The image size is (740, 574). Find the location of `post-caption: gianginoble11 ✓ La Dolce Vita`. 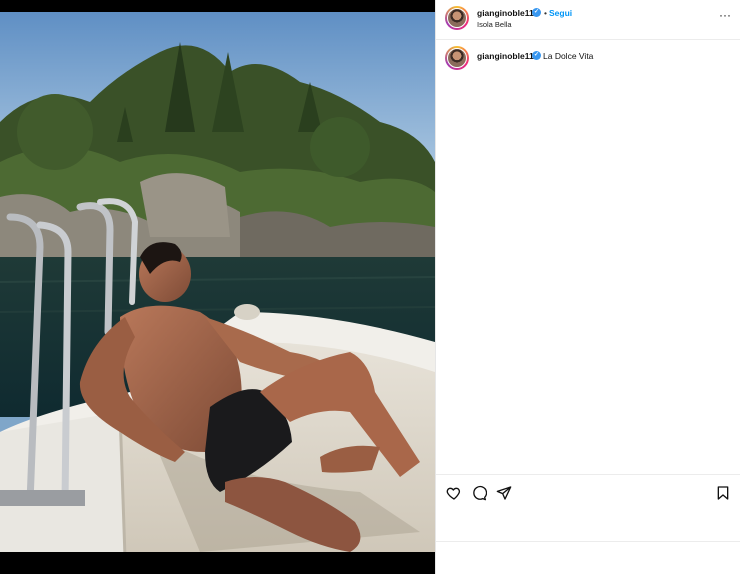

post-caption: gianginoble11 ✓ La Dolce Vita is located at coordinates (588, 58).